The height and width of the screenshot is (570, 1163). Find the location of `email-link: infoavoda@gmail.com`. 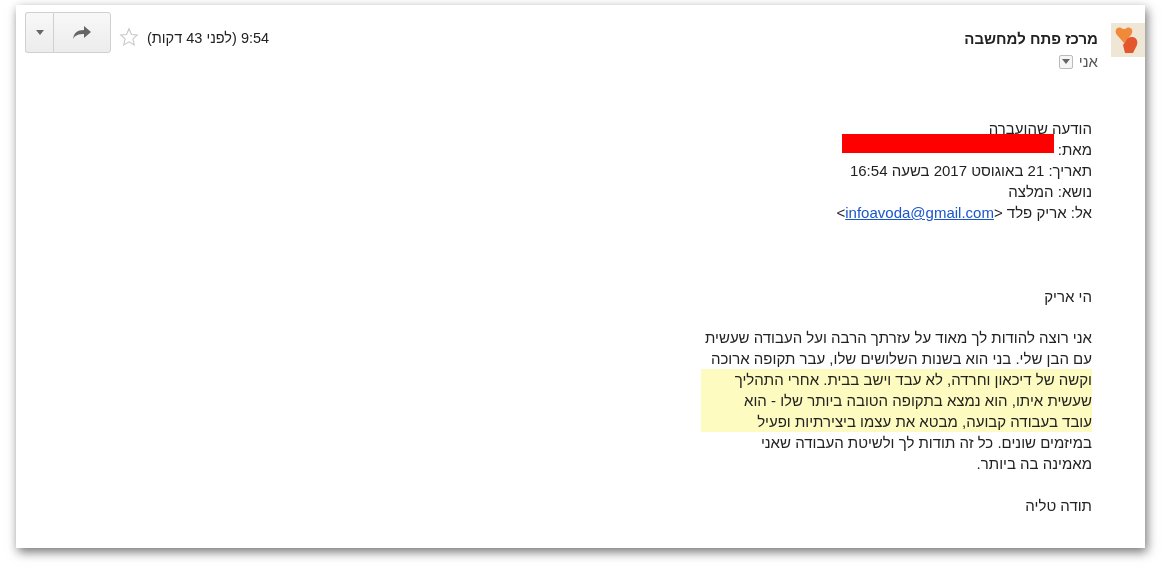

email-link: infoavoda@gmail.com is located at coordinates (919, 212).